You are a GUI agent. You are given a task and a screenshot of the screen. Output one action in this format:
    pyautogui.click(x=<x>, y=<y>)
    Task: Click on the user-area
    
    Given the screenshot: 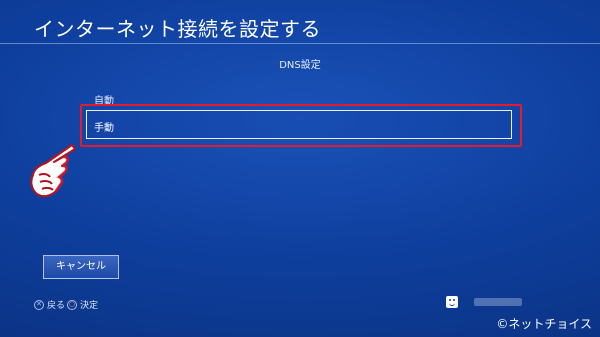 What is the action you would take?
    pyautogui.click(x=484, y=302)
    